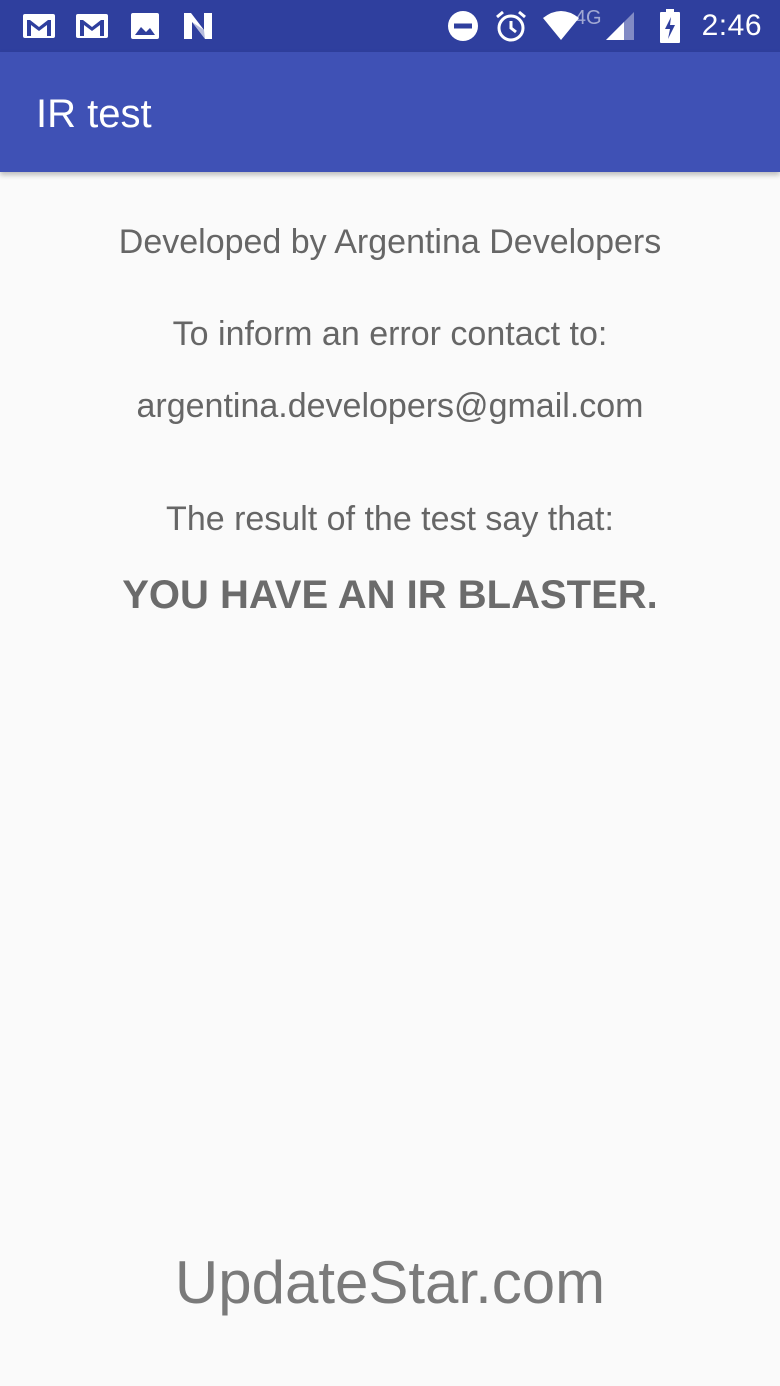  Describe the element at coordinates (198, 26) in the screenshot. I see `n-app-icon` at that location.